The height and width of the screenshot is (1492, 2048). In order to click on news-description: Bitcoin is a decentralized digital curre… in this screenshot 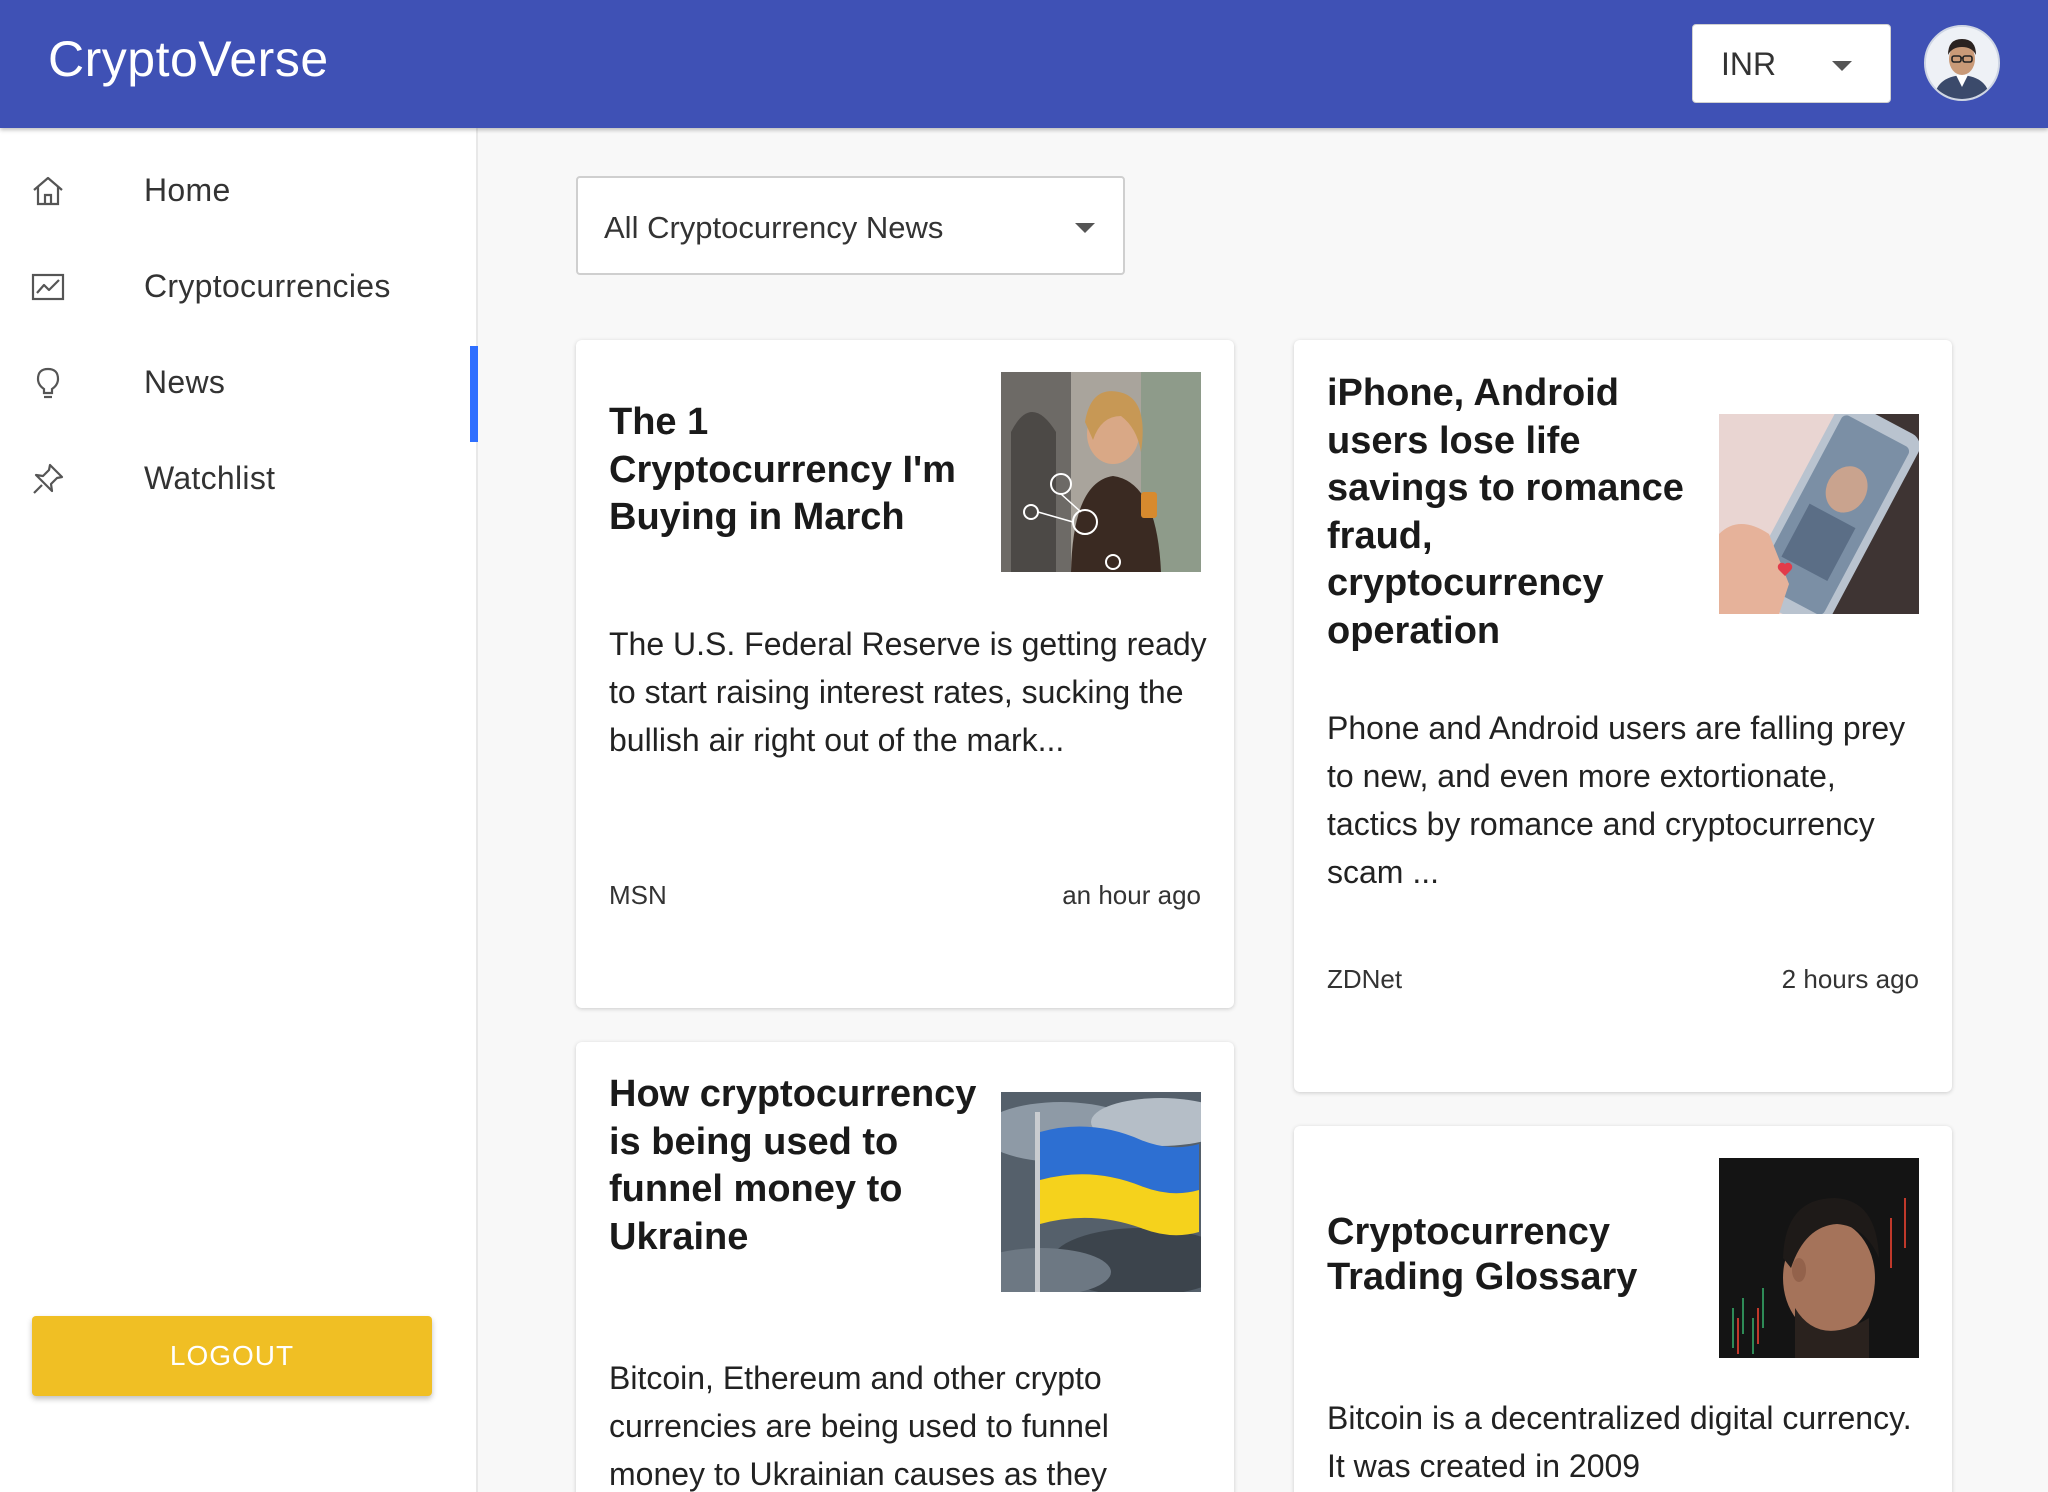, I will do `click(1619, 1442)`.